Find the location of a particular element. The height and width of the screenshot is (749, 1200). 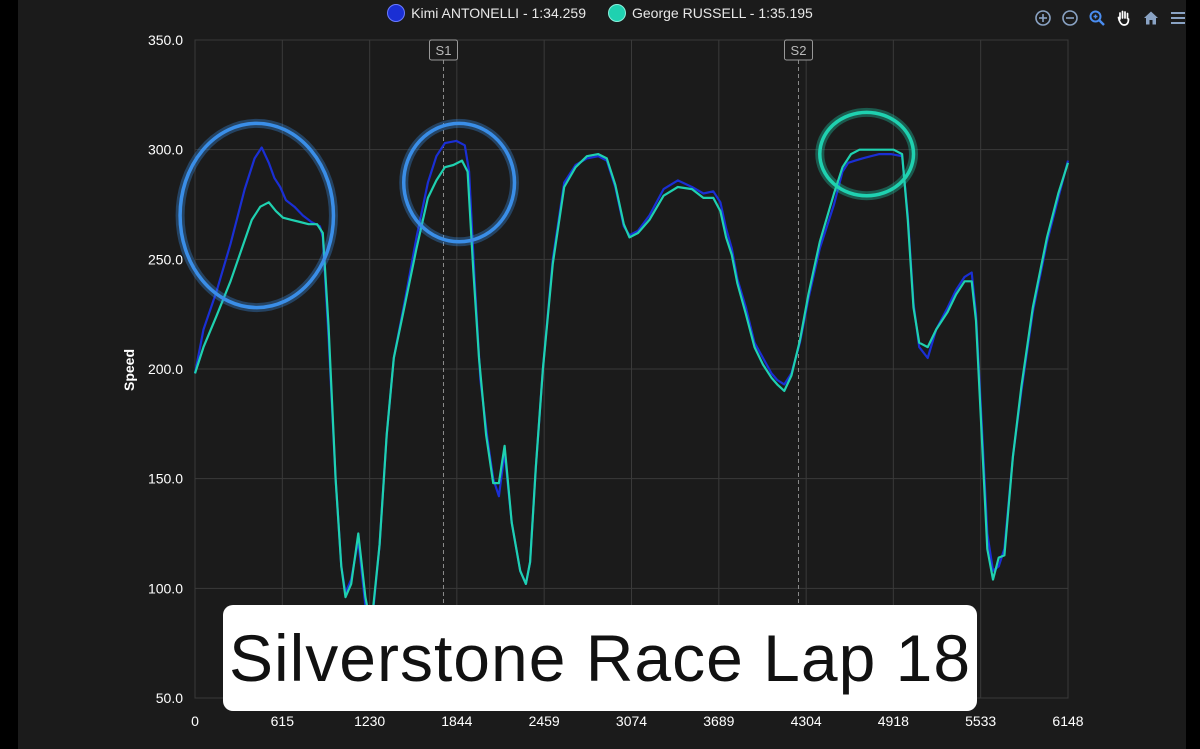

y-tick-label: 350.0 is located at coordinates (165, 40).